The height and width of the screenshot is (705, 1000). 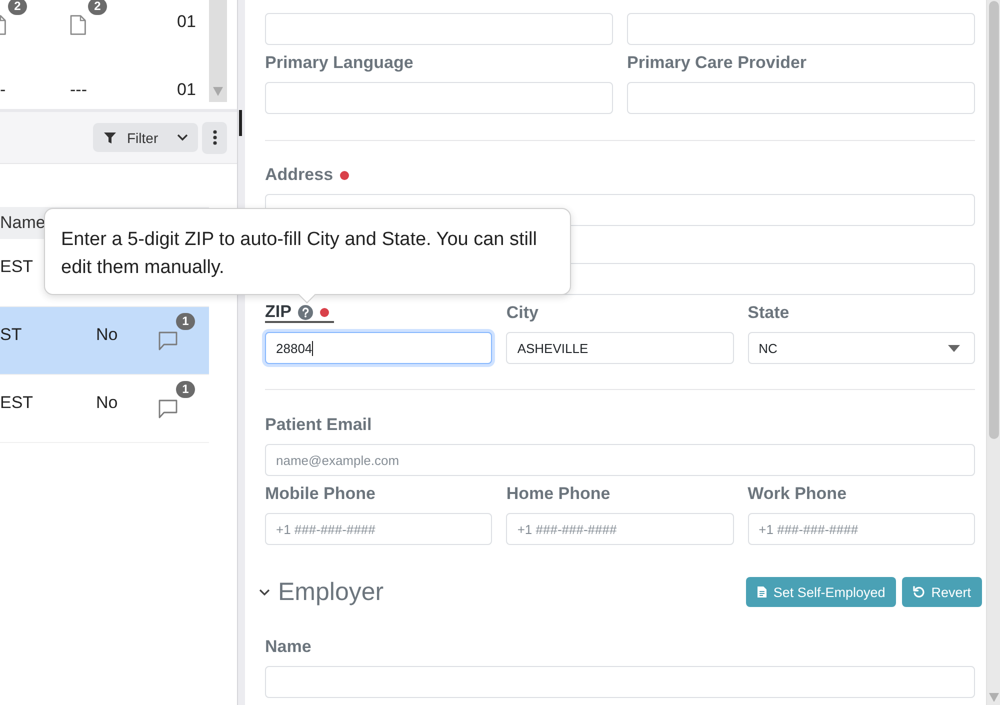 I want to click on more-button, so click(x=214, y=138).